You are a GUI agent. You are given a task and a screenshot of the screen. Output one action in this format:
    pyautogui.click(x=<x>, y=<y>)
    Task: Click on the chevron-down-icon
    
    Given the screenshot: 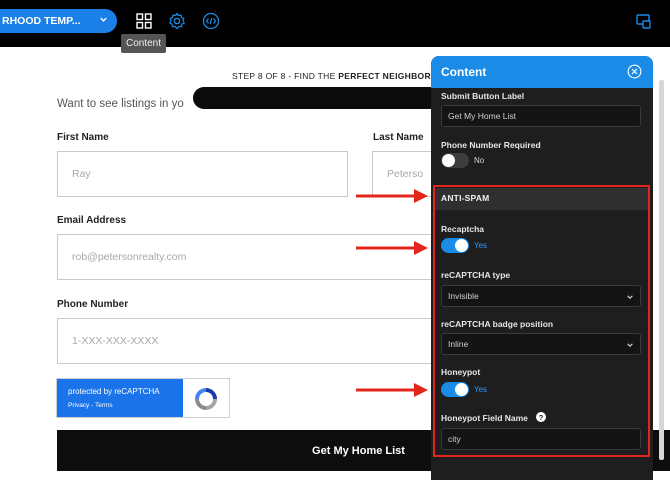 What is the action you would take?
    pyautogui.click(x=103, y=19)
    